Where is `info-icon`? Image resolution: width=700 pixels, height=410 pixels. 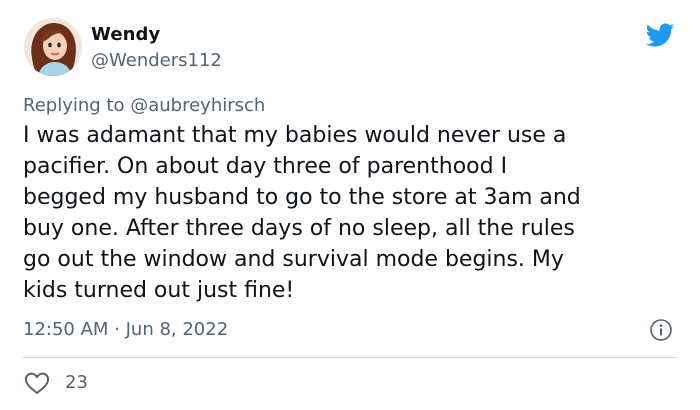 info-icon is located at coordinates (661, 330).